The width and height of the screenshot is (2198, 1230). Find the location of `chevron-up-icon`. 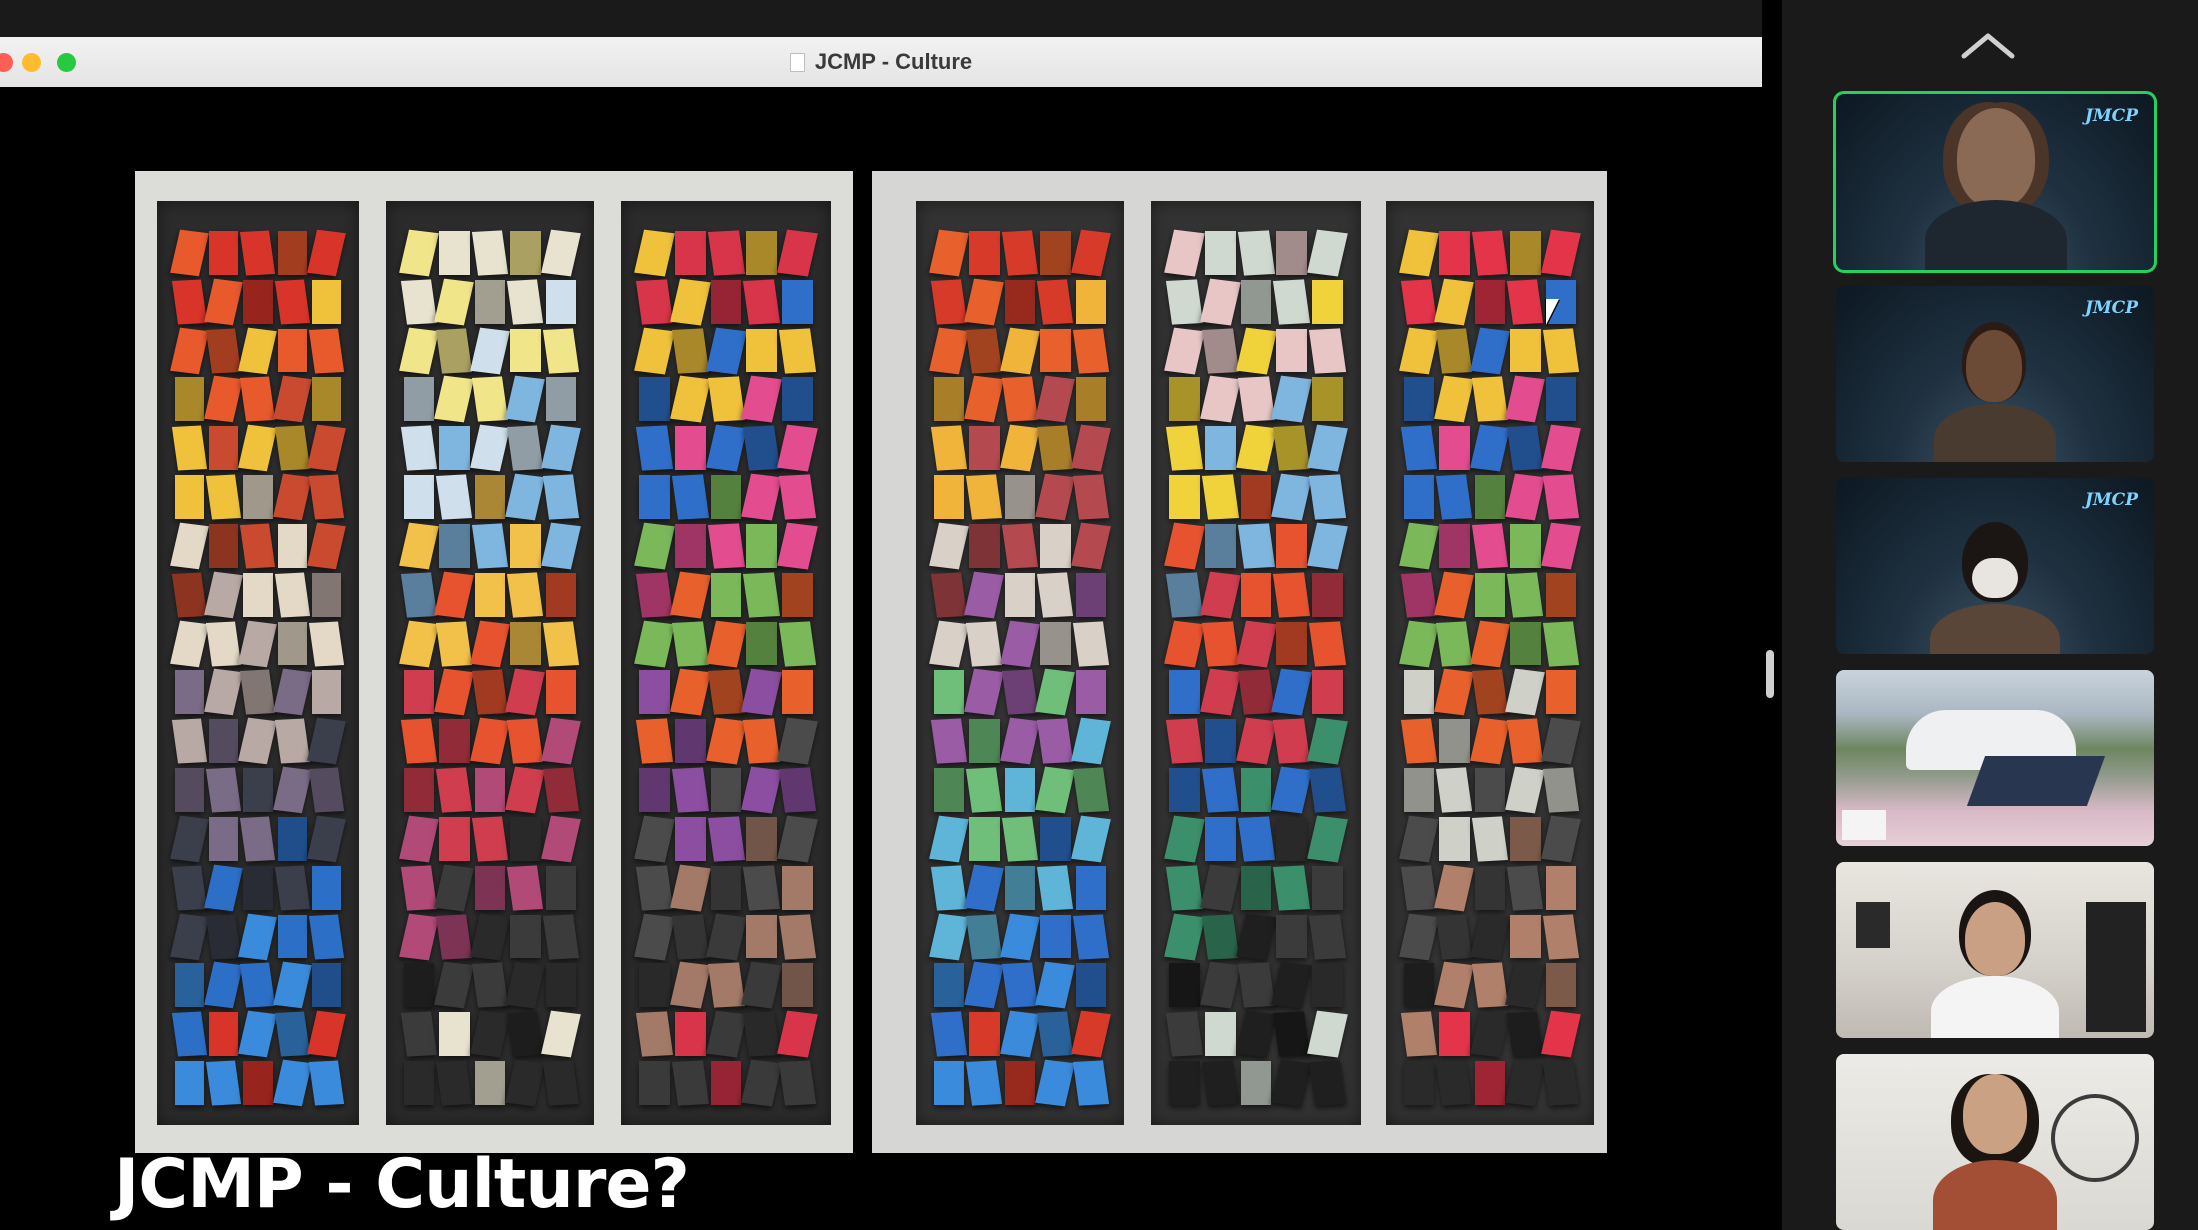

chevron-up-icon is located at coordinates (1988, 45).